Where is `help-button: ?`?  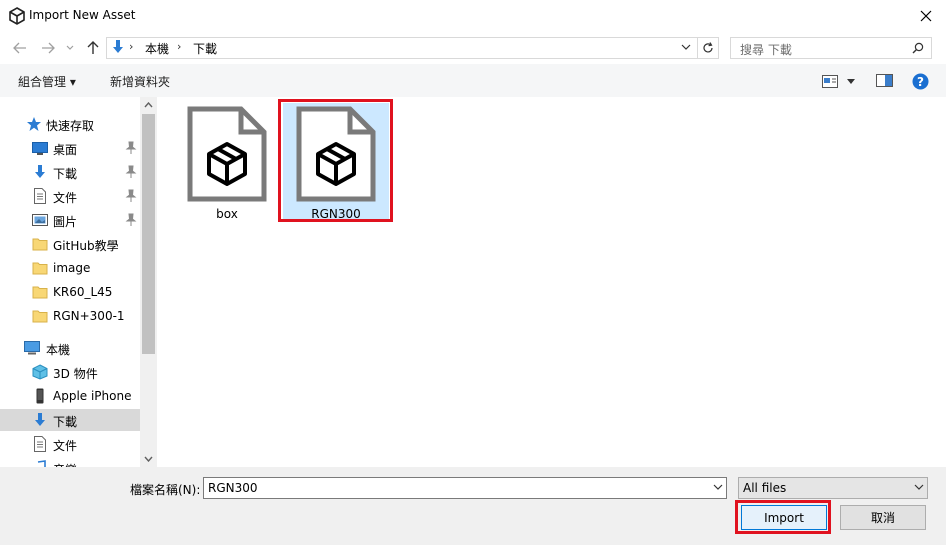 help-button: ? is located at coordinates (921, 82).